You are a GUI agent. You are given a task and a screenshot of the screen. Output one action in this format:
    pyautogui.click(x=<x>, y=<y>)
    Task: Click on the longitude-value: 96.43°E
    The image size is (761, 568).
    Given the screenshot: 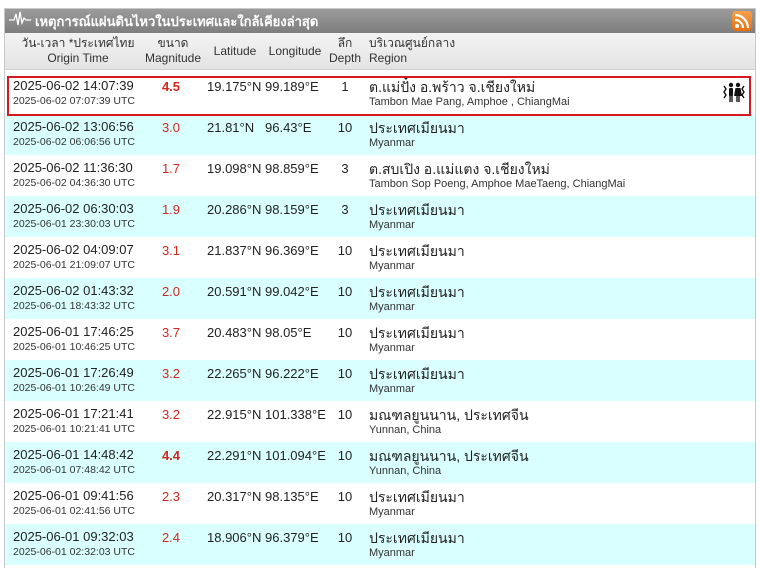 What is the action you would take?
    pyautogui.click(x=288, y=127)
    